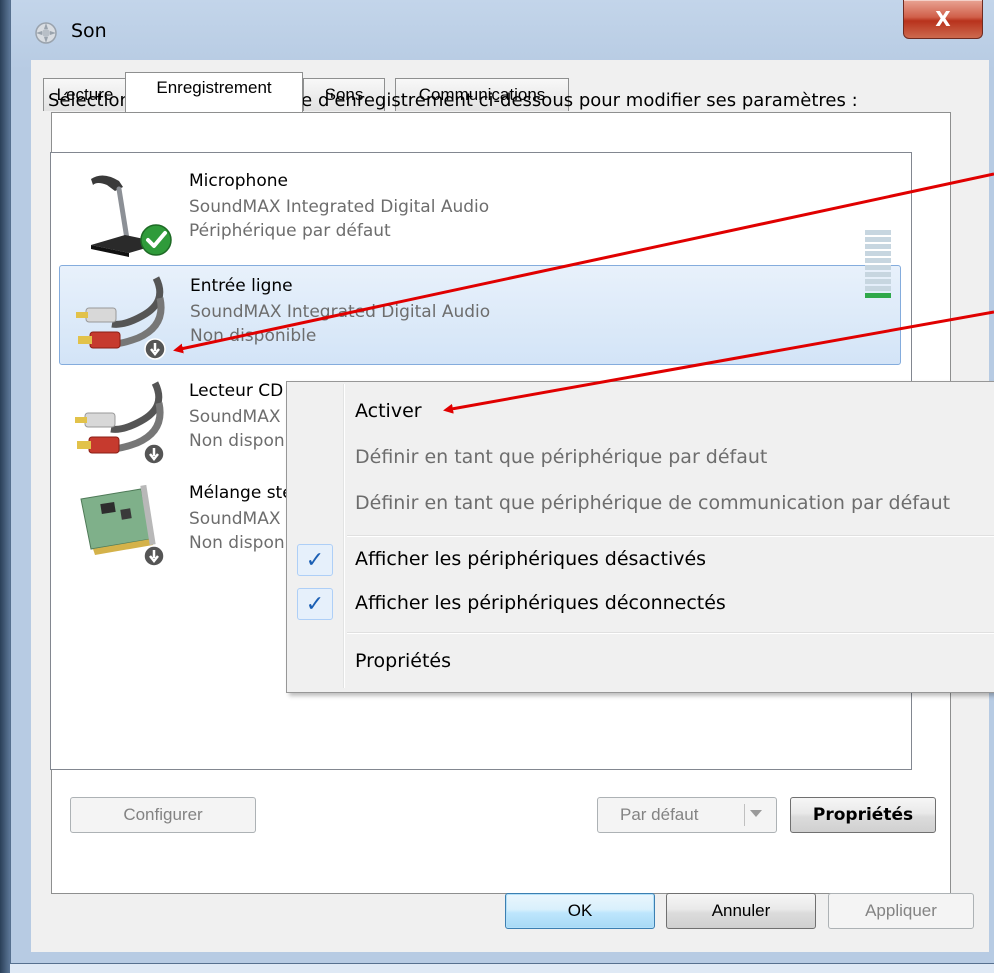  I want to click on default-check-icon, so click(156, 240).